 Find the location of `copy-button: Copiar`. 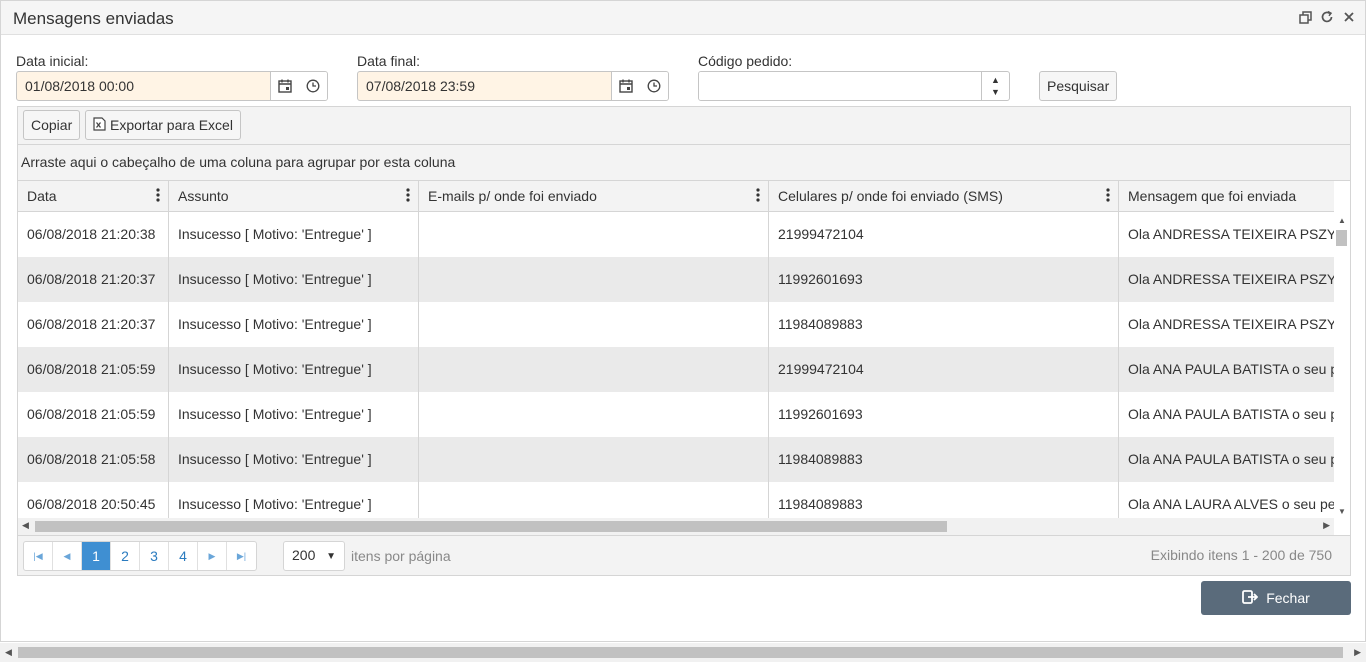

copy-button: Copiar is located at coordinates (52, 125).